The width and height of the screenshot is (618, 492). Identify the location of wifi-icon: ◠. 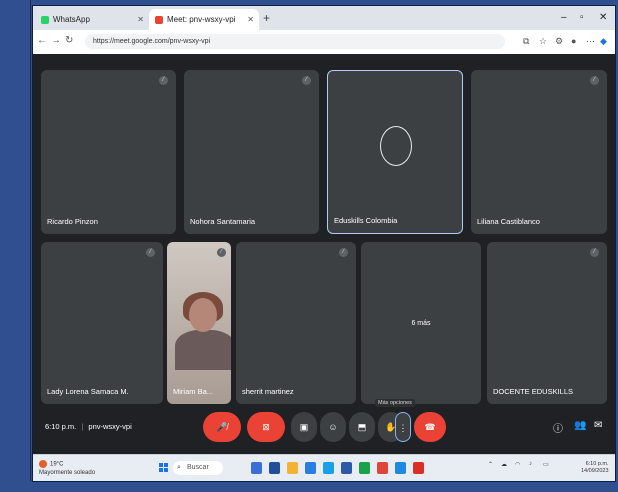
(517, 464).